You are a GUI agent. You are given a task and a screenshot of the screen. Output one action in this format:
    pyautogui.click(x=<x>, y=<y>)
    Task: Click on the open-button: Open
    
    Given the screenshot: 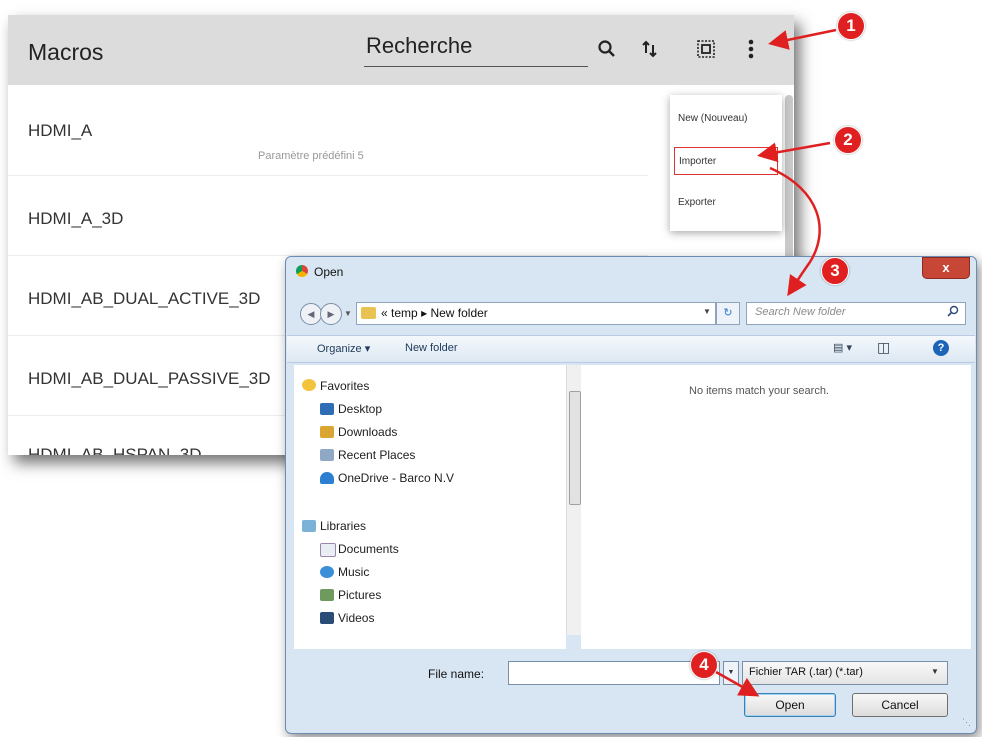 What is the action you would take?
    pyautogui.click(x=790, y=705)
    